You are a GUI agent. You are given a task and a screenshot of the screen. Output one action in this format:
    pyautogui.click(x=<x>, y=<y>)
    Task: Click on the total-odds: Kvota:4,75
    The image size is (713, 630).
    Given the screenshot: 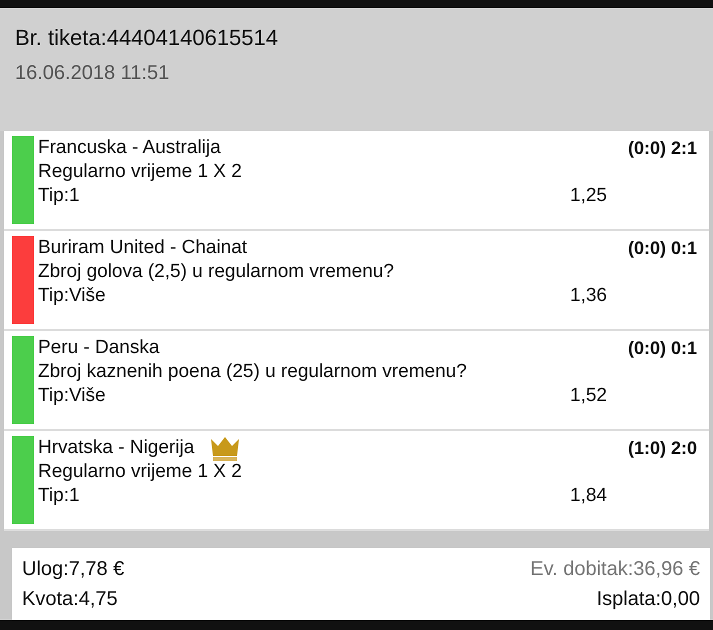 What is the action you would take?
    pyautogui.click(x=70, y=599)
    